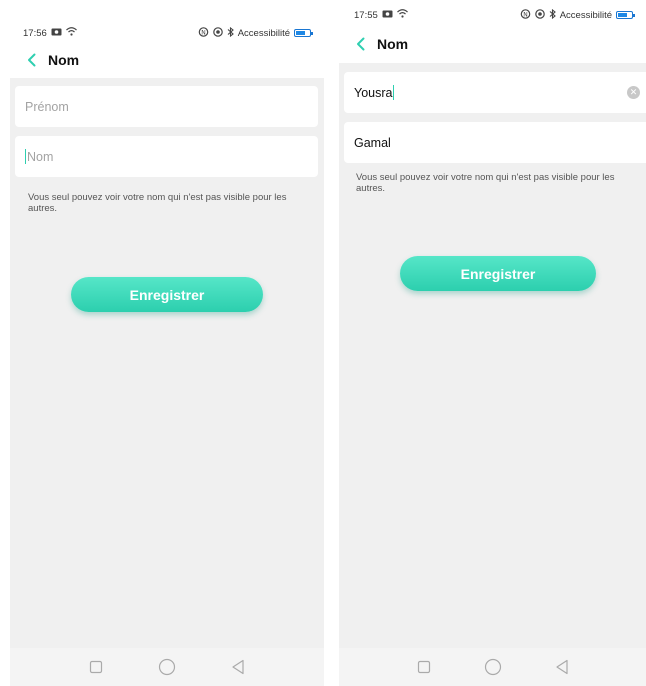 The image size is (646, 686). I want to click on status-bar: 17:56 N Accessibilité, so click(167, 33).